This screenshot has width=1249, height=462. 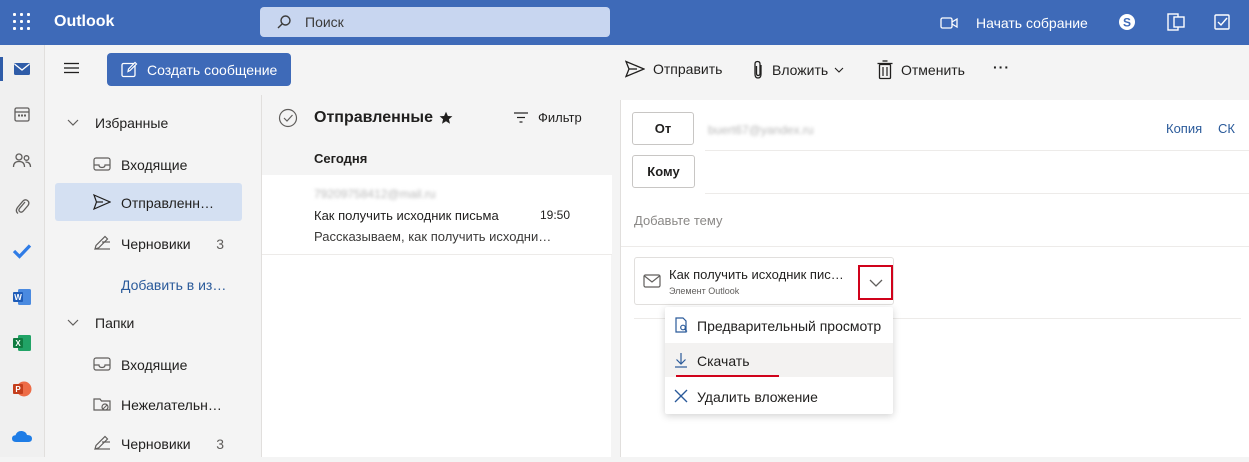 I want to click on to-divider, so click(x=977, y=193).